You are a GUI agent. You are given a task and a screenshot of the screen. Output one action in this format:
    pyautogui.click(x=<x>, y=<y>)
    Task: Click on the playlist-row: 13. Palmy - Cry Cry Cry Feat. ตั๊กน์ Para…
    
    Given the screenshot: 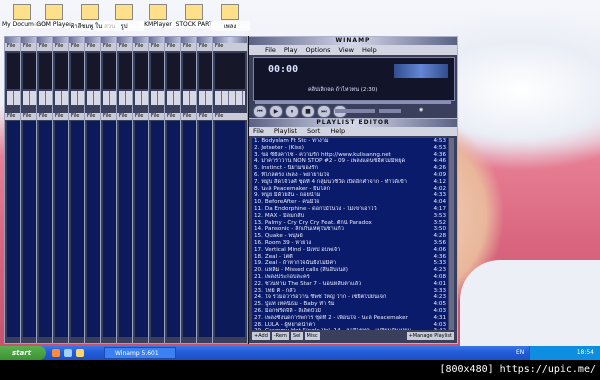 What is the action you would take?
    pyautogui.click(x=350, y=223)
    